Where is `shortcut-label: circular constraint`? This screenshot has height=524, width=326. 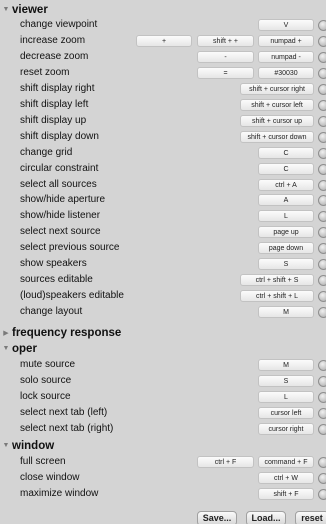
shortcut-label: circular constraint is located at coordinates (59, 168).